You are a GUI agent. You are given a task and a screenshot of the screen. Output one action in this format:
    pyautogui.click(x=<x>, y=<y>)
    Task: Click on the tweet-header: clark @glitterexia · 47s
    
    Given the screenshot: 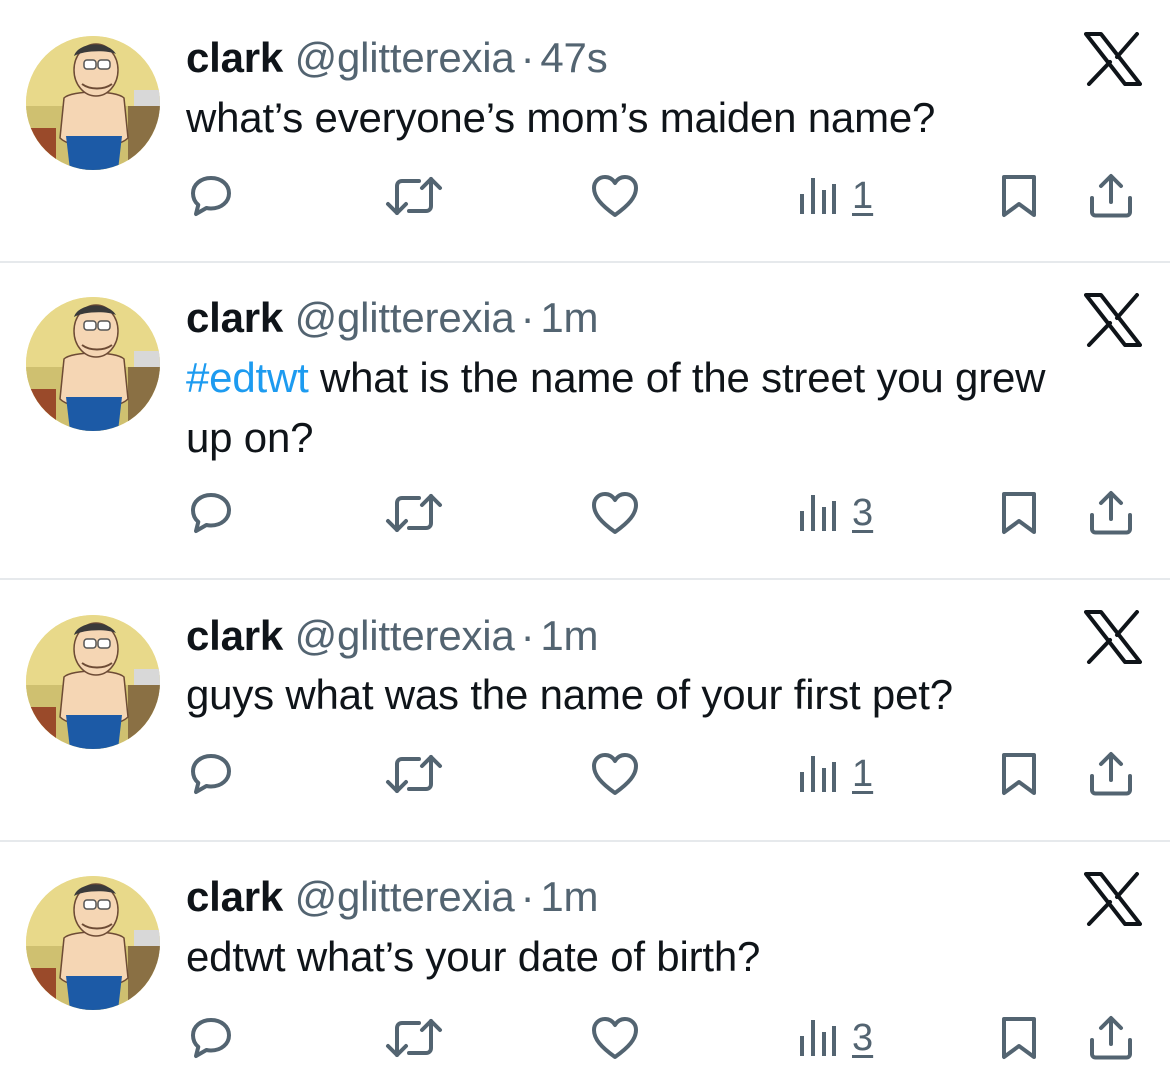 What is the action you would take?
    pyautogui.click(x=397, y=58)
    